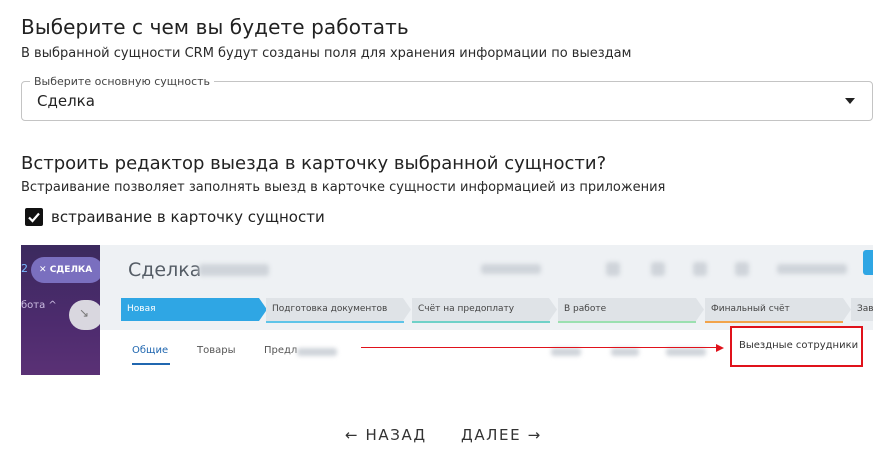  Describe the element at coordinates (585, 309) in the screenshot. I see `preview-stage-label: В работе` at that location.